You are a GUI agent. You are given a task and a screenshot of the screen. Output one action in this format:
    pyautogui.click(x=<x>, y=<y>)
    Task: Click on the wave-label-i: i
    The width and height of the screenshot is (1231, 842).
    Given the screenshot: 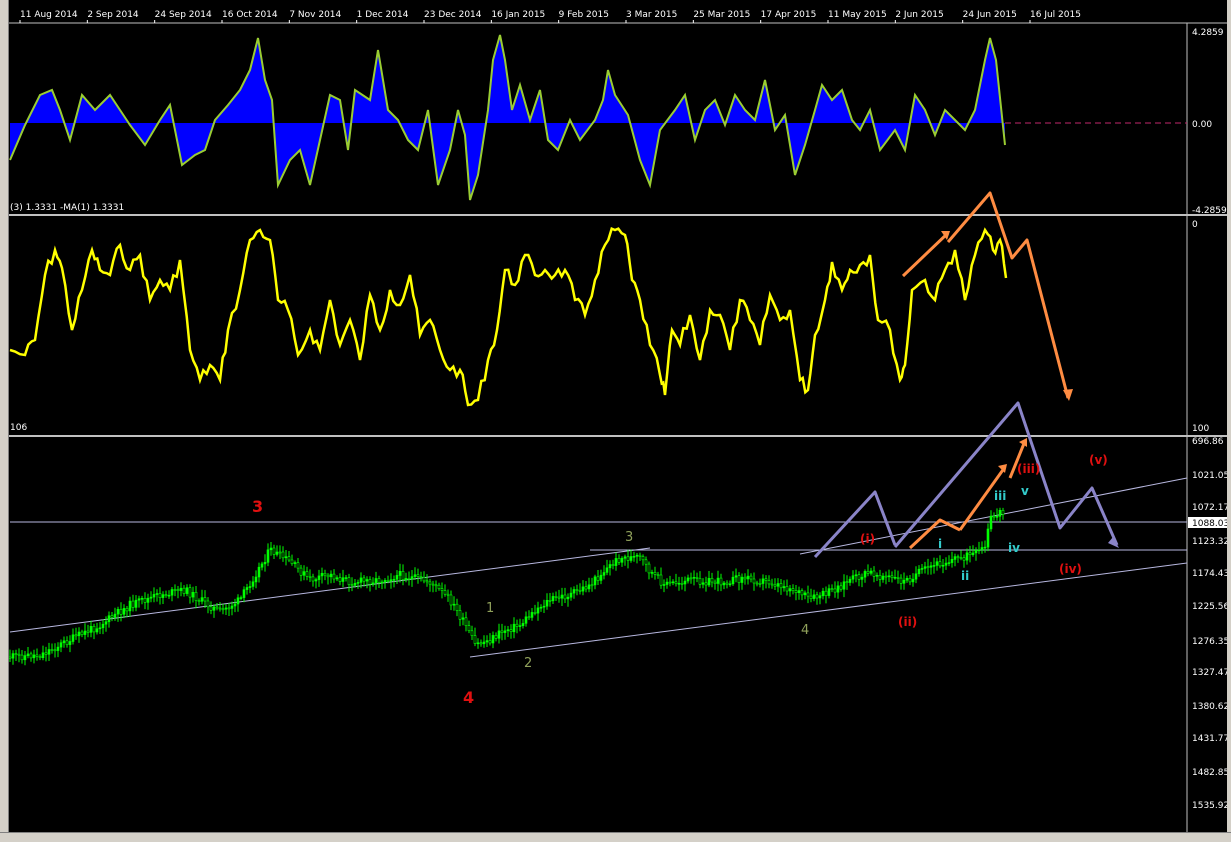 What is the action you would take?
    pyautogui.click(x=940, y=544)
    